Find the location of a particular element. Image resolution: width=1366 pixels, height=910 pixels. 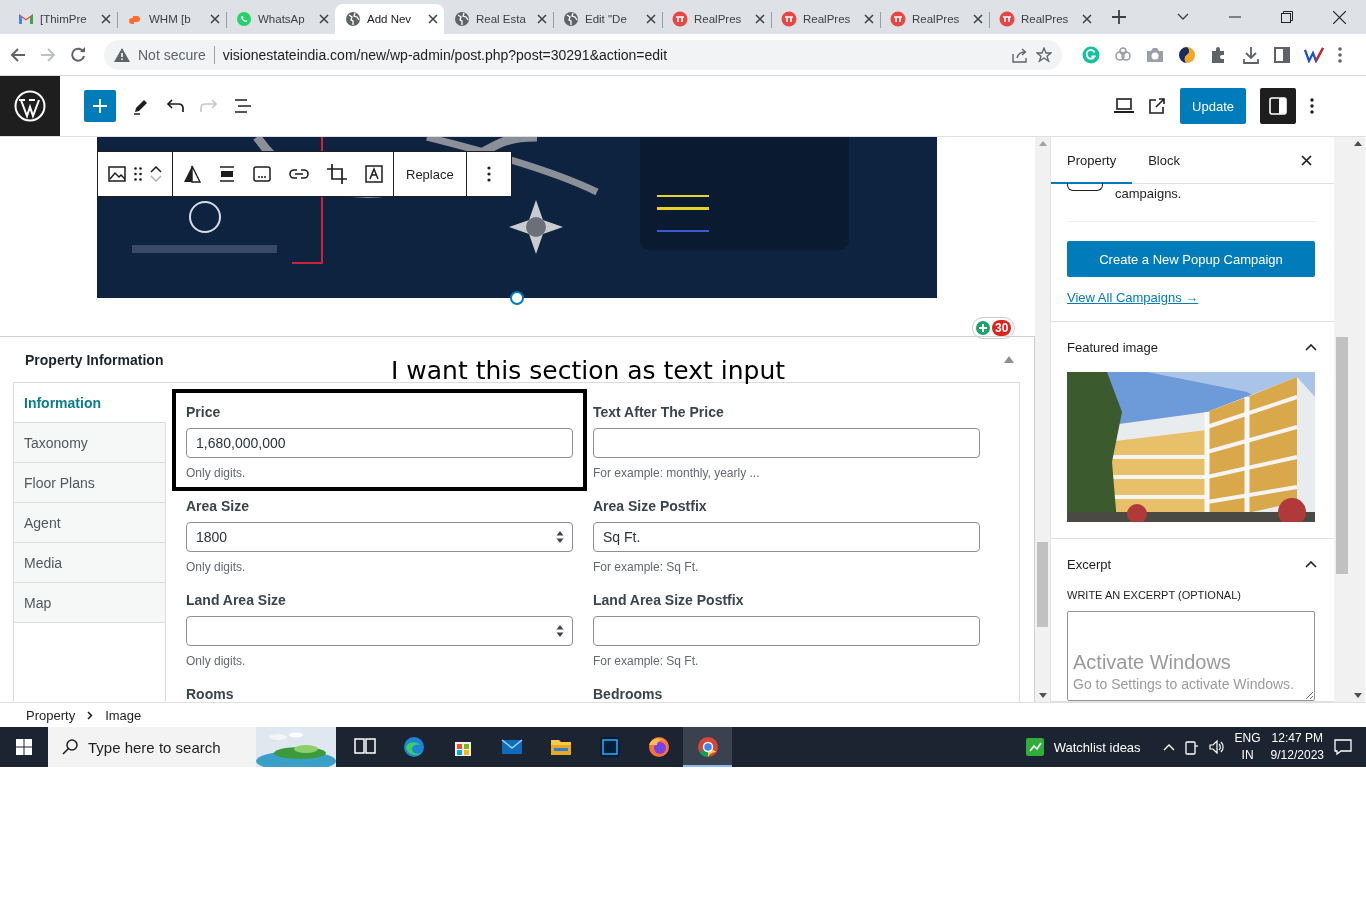

section-tab: Agent is located at coordinates (89, 523).